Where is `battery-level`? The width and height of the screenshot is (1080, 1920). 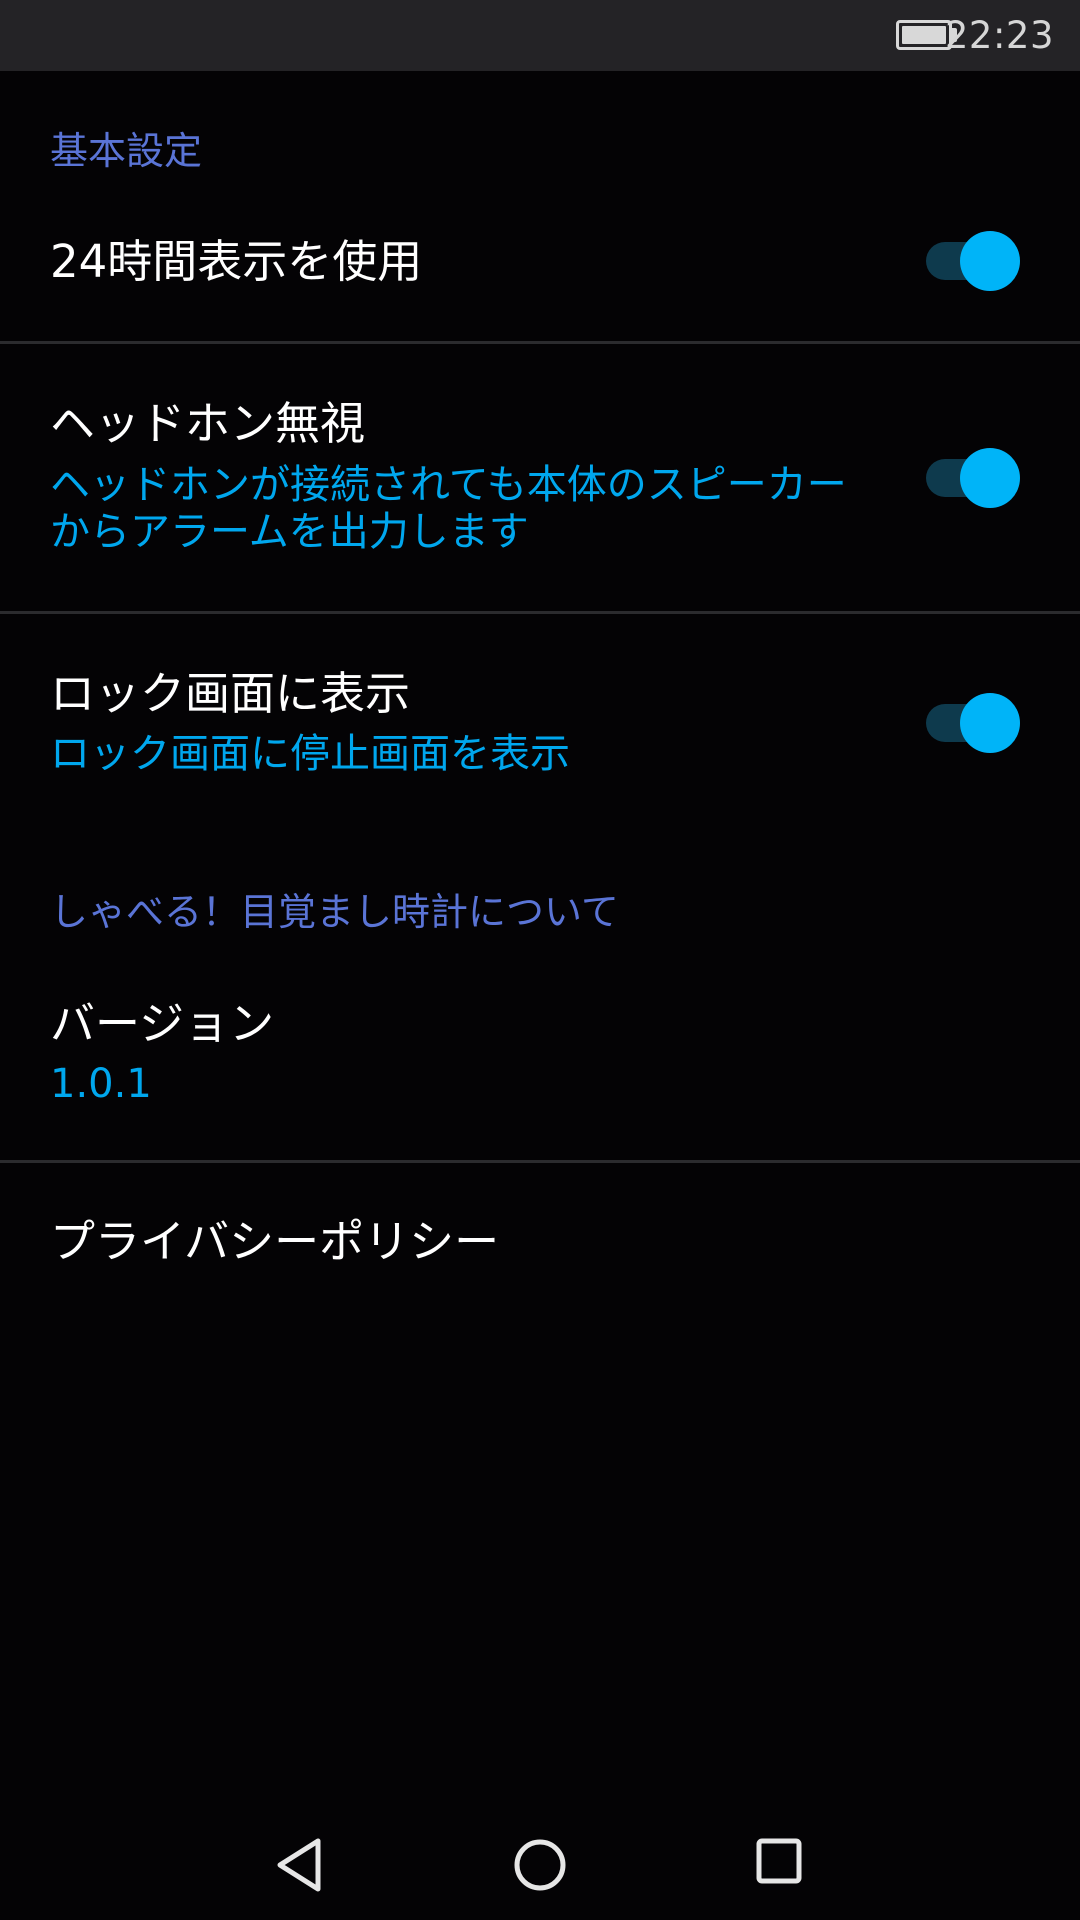 battery-level is located at coordinates (924, 35).